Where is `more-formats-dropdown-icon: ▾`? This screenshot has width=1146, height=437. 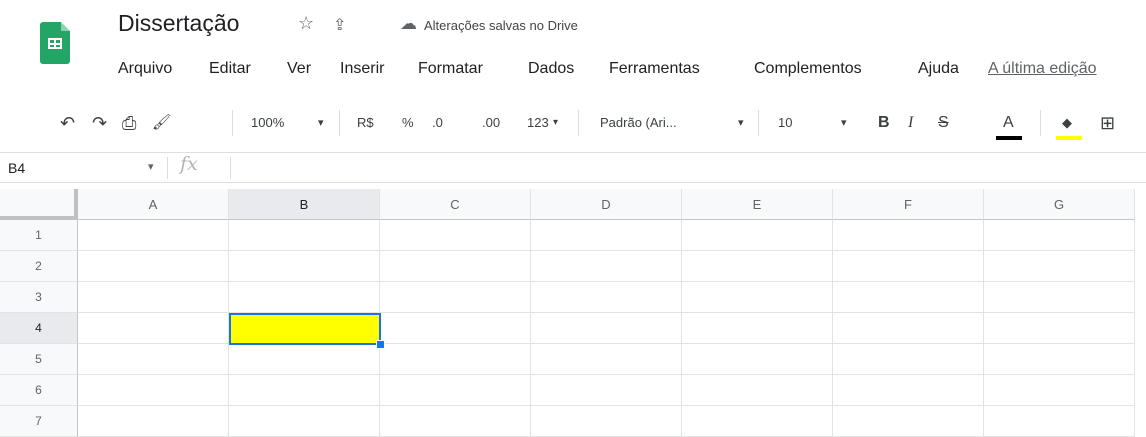 more-formats-dropdown-icon: ▾ is located at coordinates (555, 123).